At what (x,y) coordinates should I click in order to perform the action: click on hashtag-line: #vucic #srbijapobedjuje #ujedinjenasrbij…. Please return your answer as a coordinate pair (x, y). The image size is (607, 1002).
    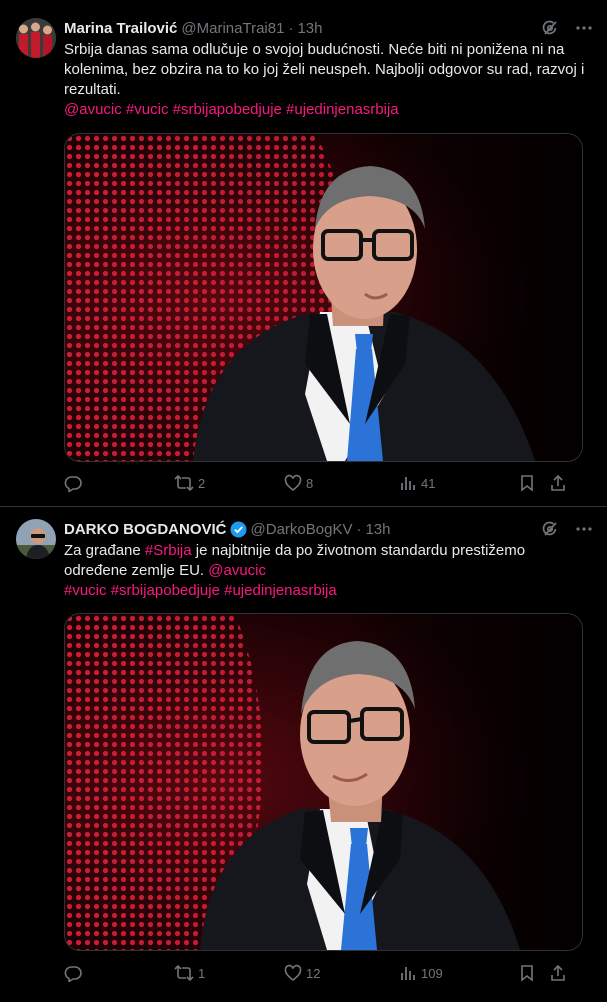
    Looking at the image, I should click on (325, 591).